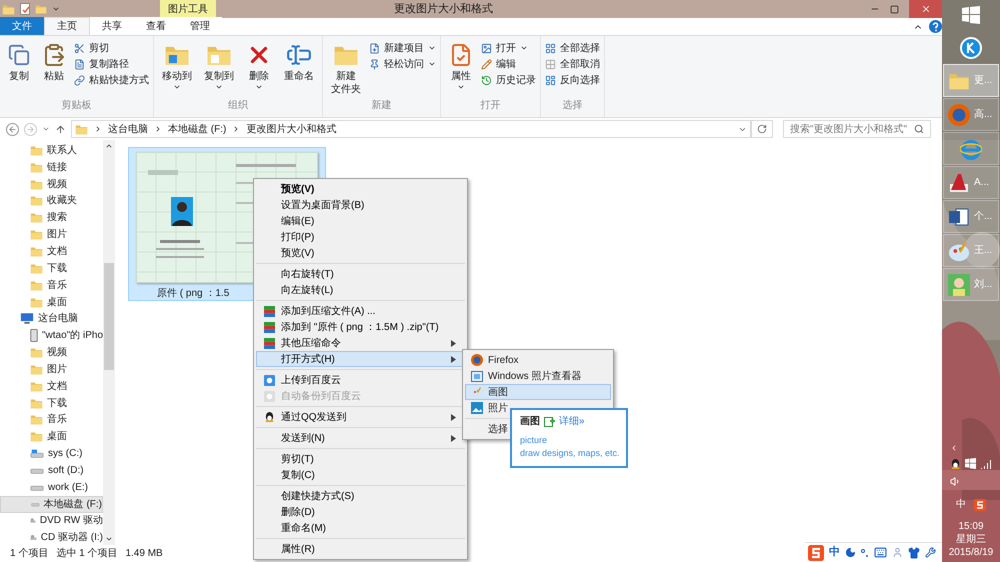 The height and width of the screenshot is (562, 1000). I want to click on scroll-up-icon, so click(109, 146).